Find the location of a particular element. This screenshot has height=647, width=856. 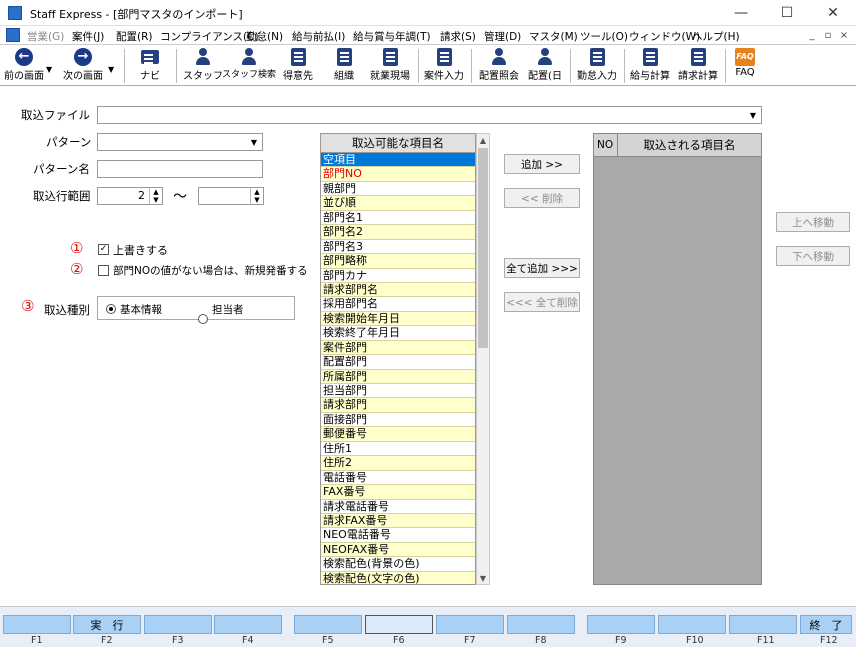

range-from-input: 2 ▲ ▼ is located at coordinates (130, 196).